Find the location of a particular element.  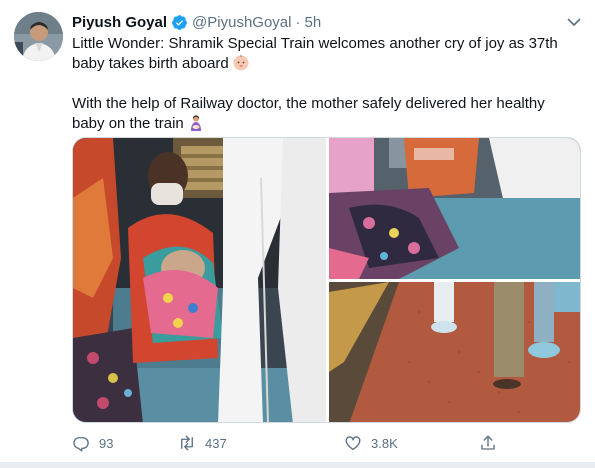

reply-icon is located at coordinates (81, 444).